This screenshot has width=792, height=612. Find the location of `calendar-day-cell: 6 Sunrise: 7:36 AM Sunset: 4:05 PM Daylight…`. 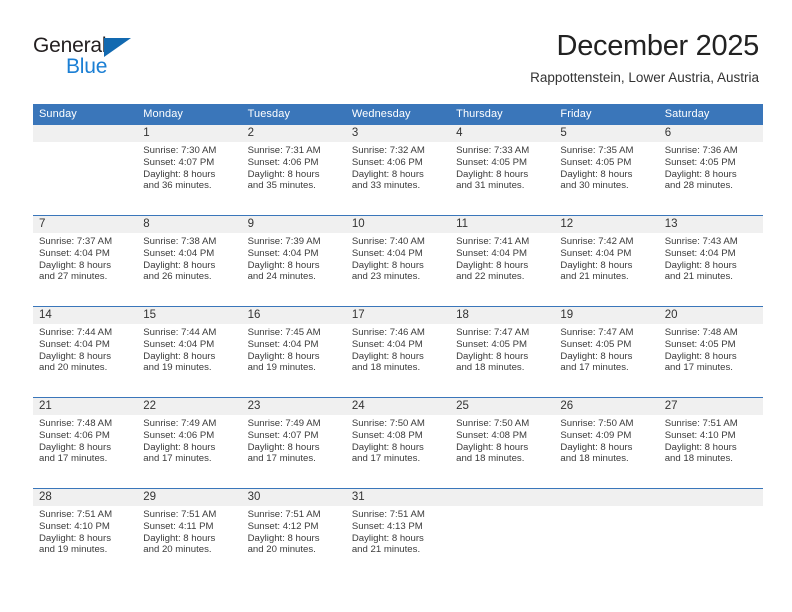

calendar-day-cell: 6 Sunrise: 7:36 AM Sunset: 4:05 PM Daylight… is located at coordinates (710, 170).